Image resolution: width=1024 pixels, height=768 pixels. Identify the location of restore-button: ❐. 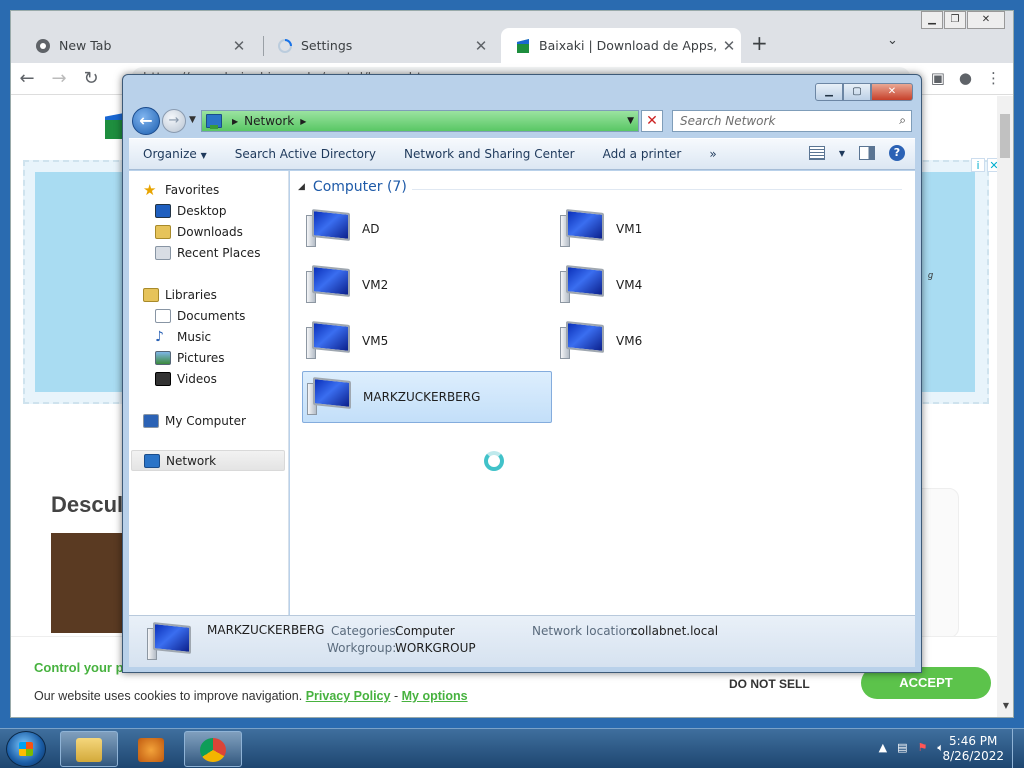
(955, 20).